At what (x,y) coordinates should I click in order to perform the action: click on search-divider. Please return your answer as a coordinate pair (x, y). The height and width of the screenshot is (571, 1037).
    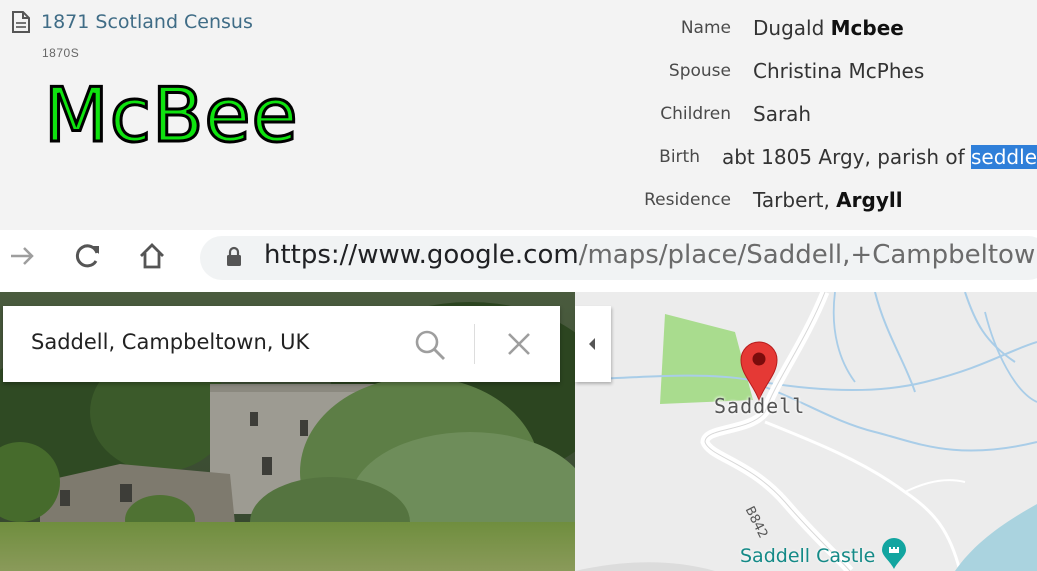
    Looking at the image, I should click on (474, 344).